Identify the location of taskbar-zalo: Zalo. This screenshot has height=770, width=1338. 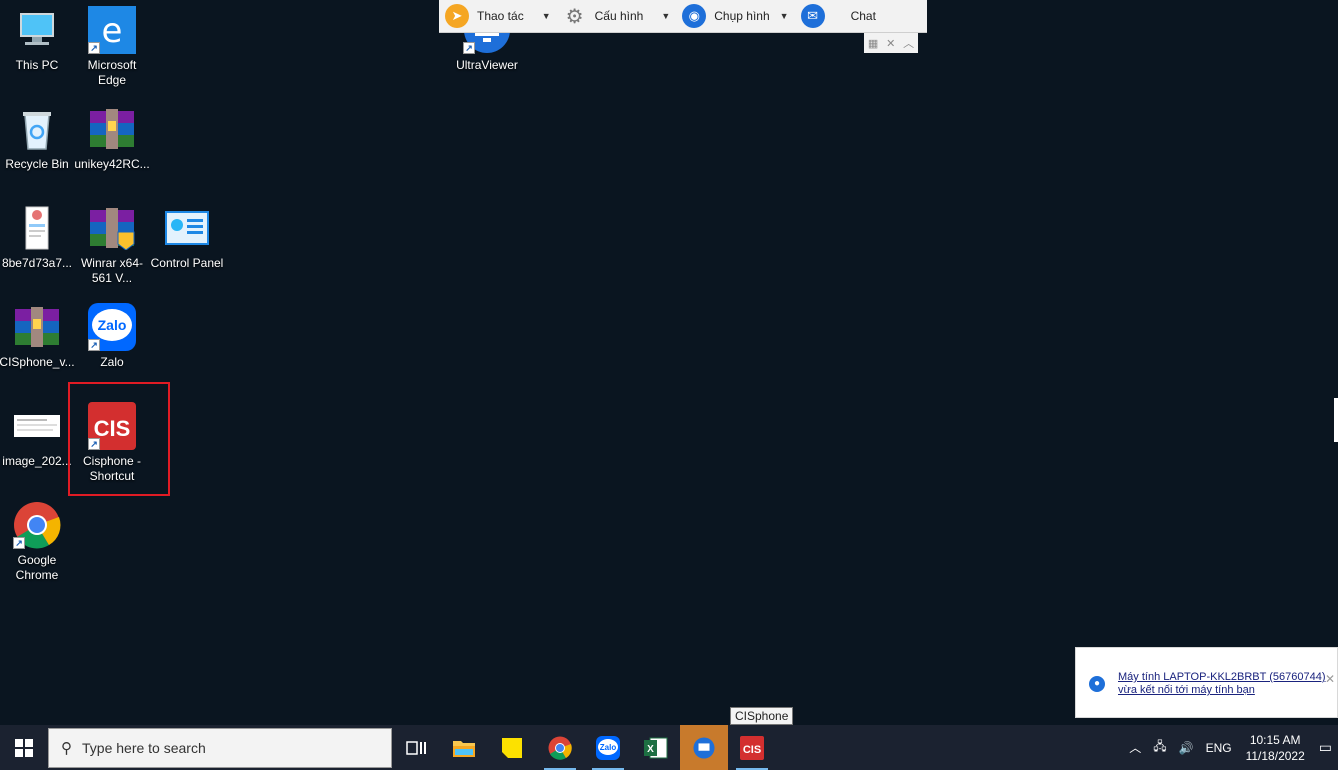
(608, 747).